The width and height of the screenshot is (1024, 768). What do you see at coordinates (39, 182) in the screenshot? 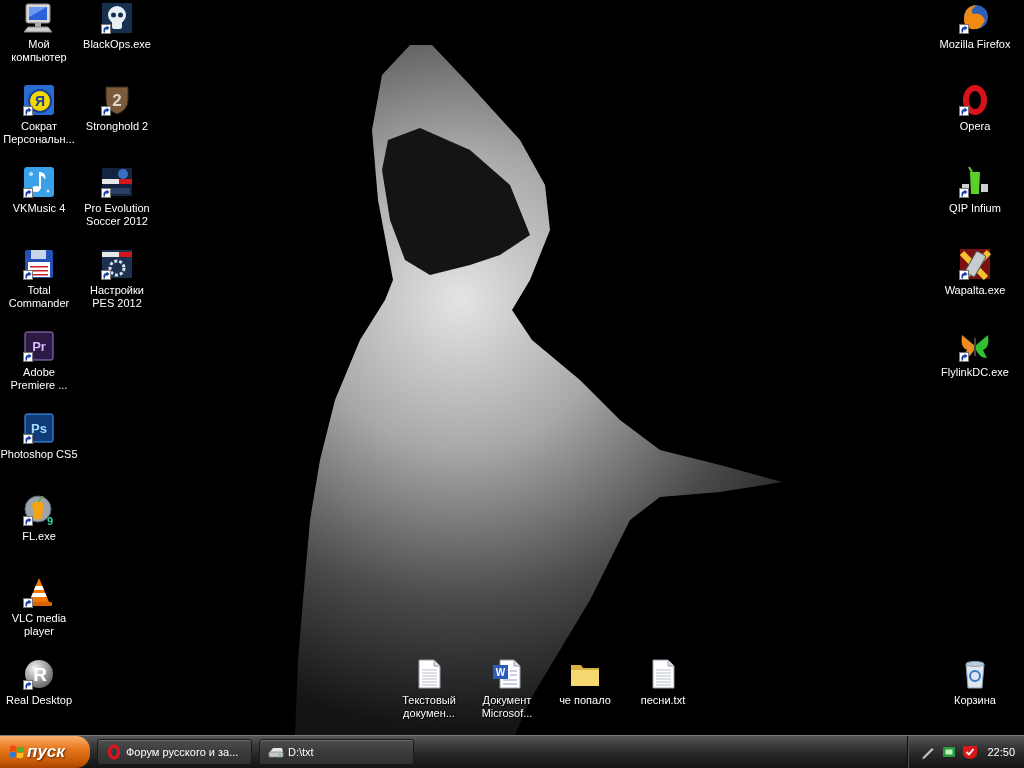
I see `music-note-icon` at bounding box center [39, 182].